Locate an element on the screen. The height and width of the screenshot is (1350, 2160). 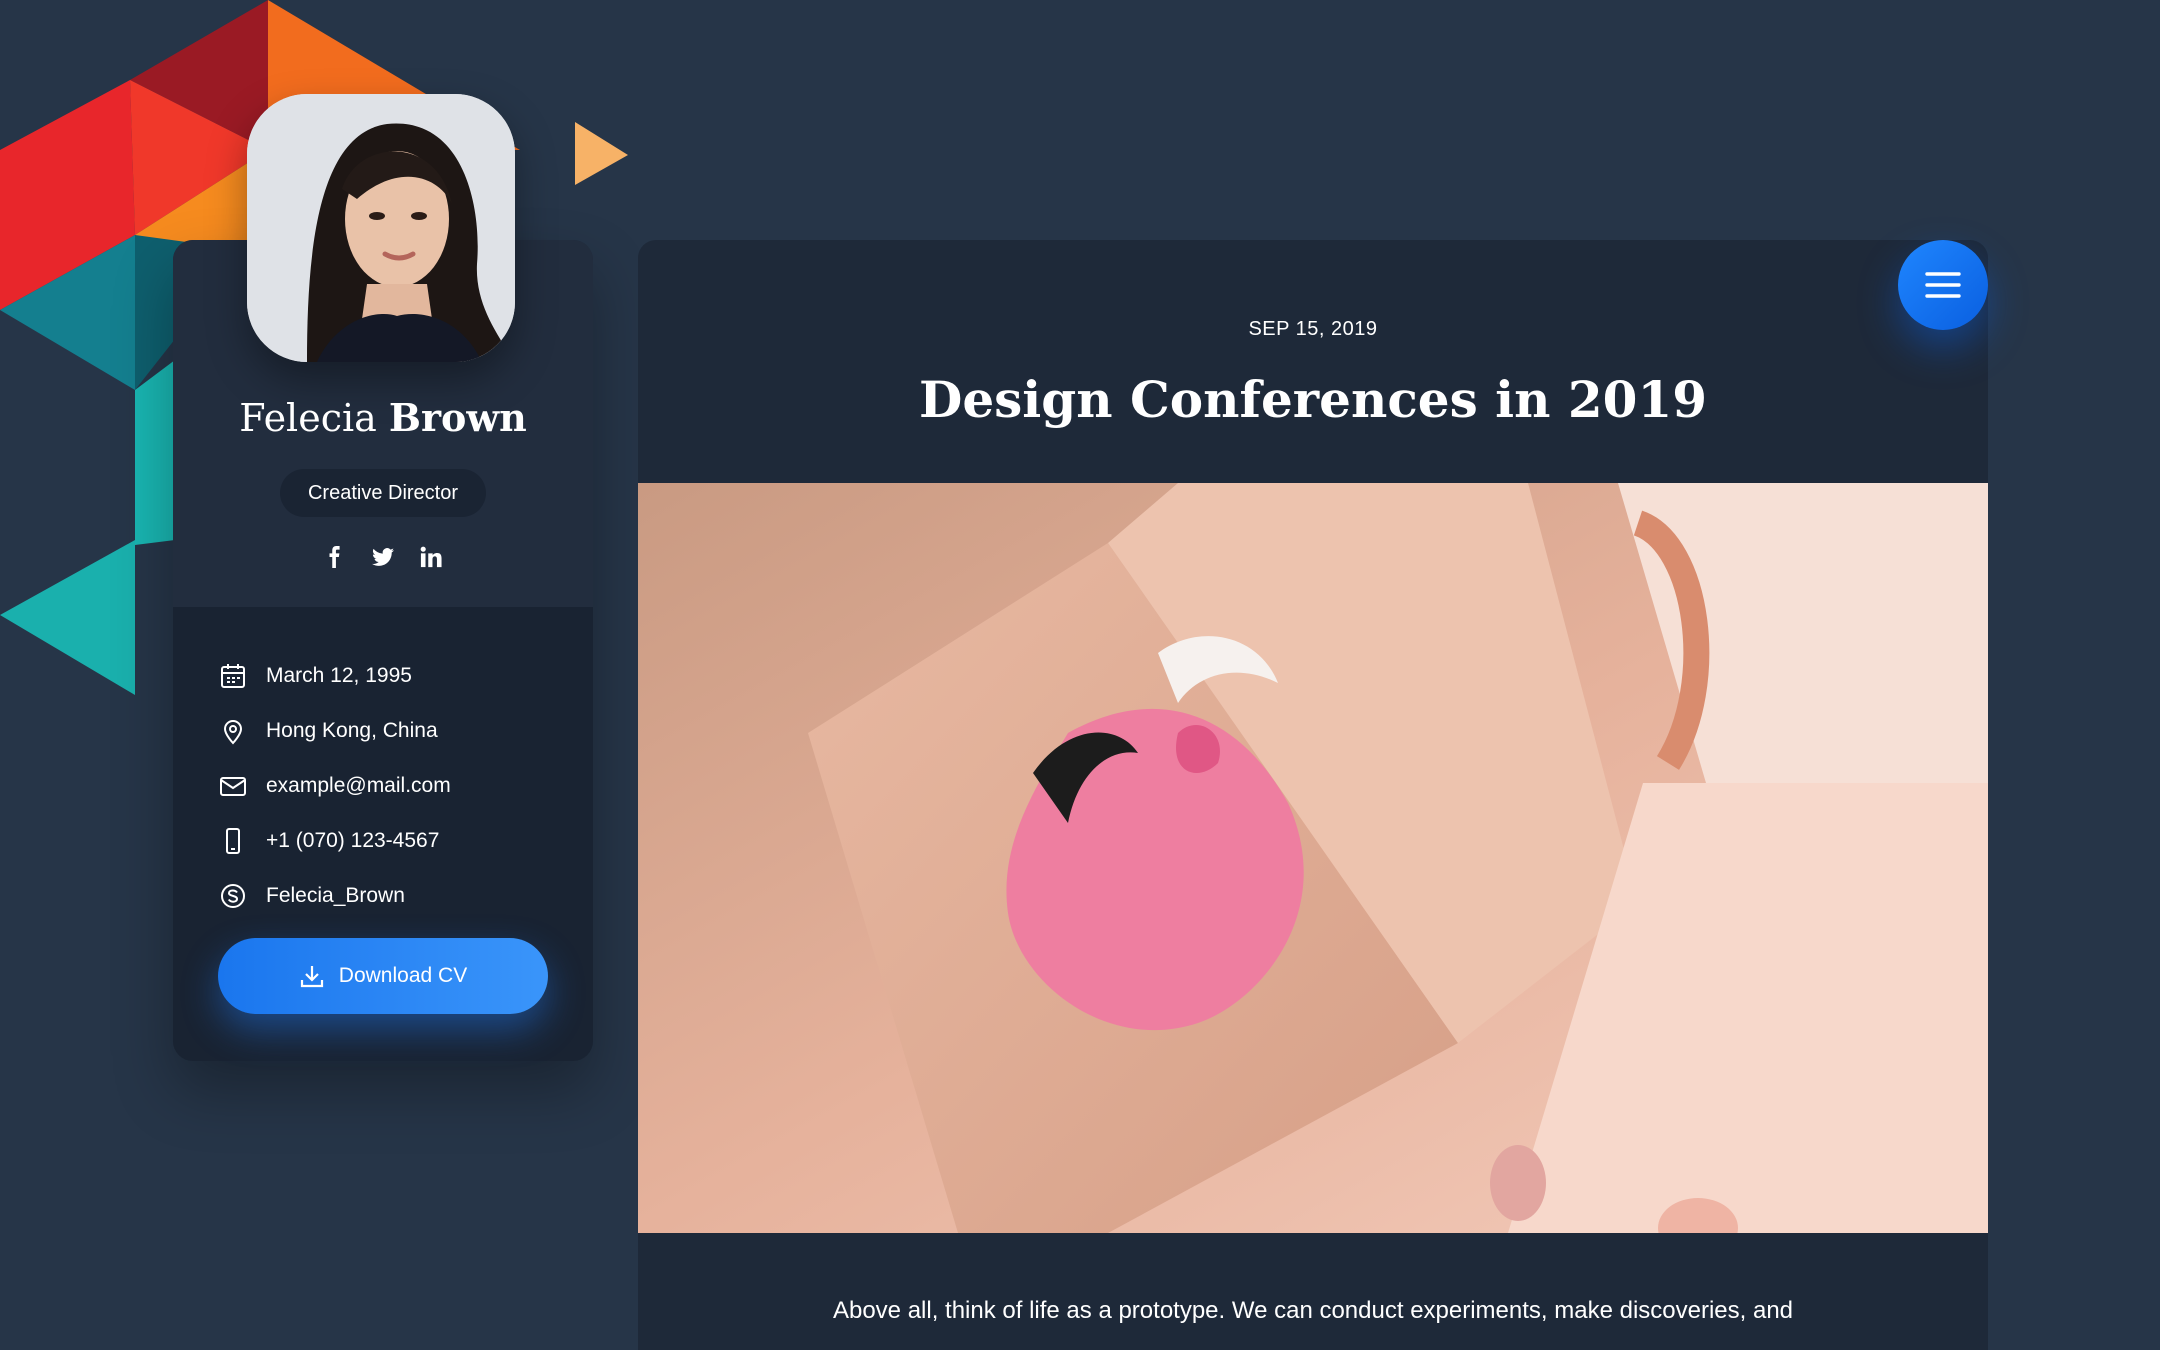
location-pin-icon is located at coordinates (233, 731).